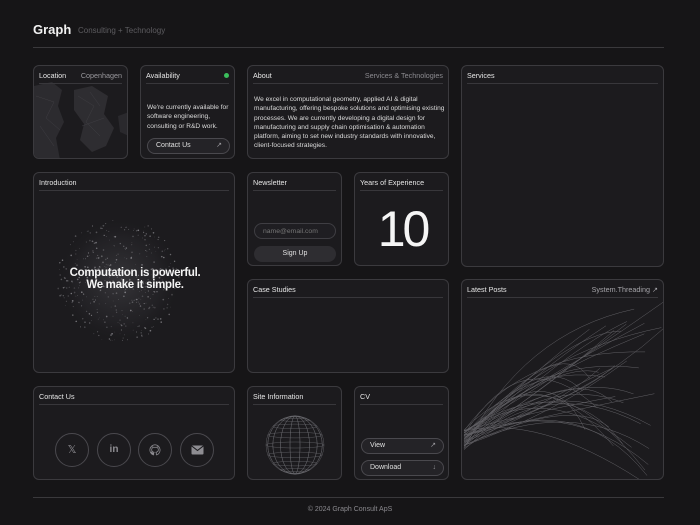  What do you see at coordinates (135, 285) in the screenshot?
I see `intro-line-2: We make it simple.` at bounding box center [135, 285].